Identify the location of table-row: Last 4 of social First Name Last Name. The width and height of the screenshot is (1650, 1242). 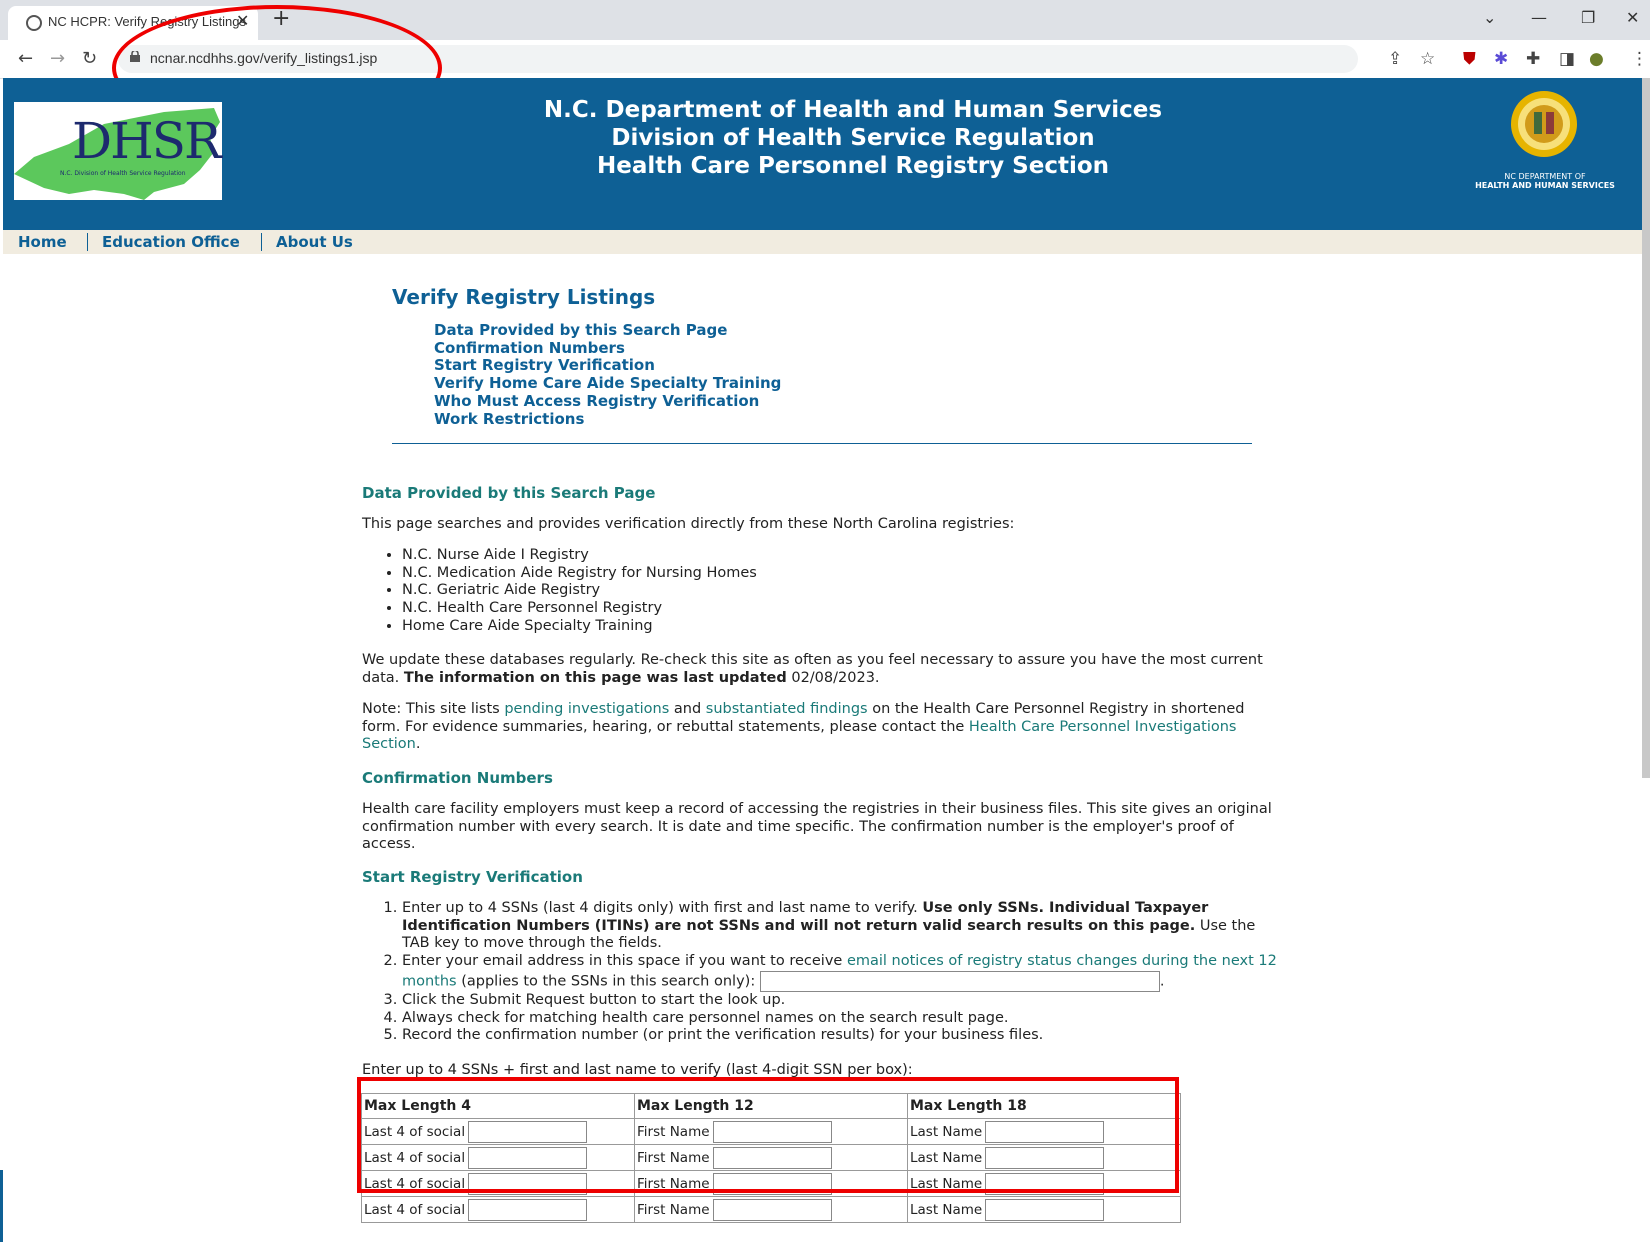
(771, 1209).